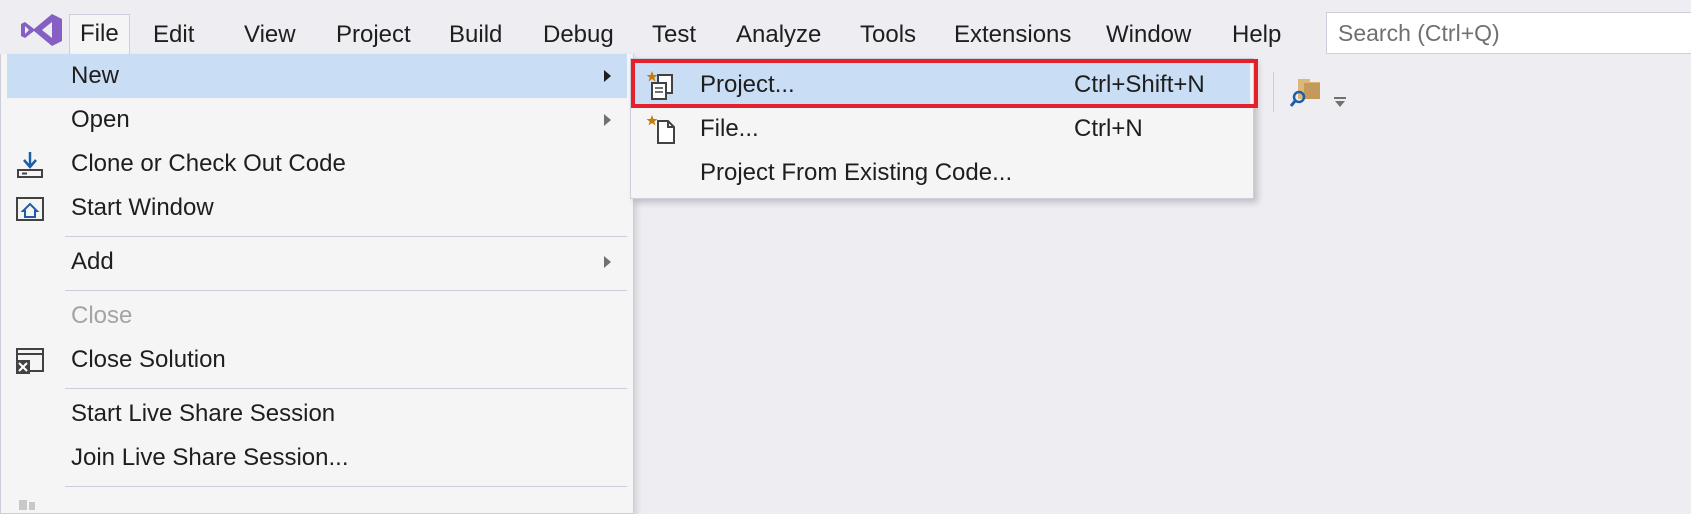 This screenshot has height=514, width=1691. What do you see at coordinates (203, 413) in the screenshot?
I see `file-menu-start-live-share-label: Start Live Share Session` at bounding box center [203, 413].